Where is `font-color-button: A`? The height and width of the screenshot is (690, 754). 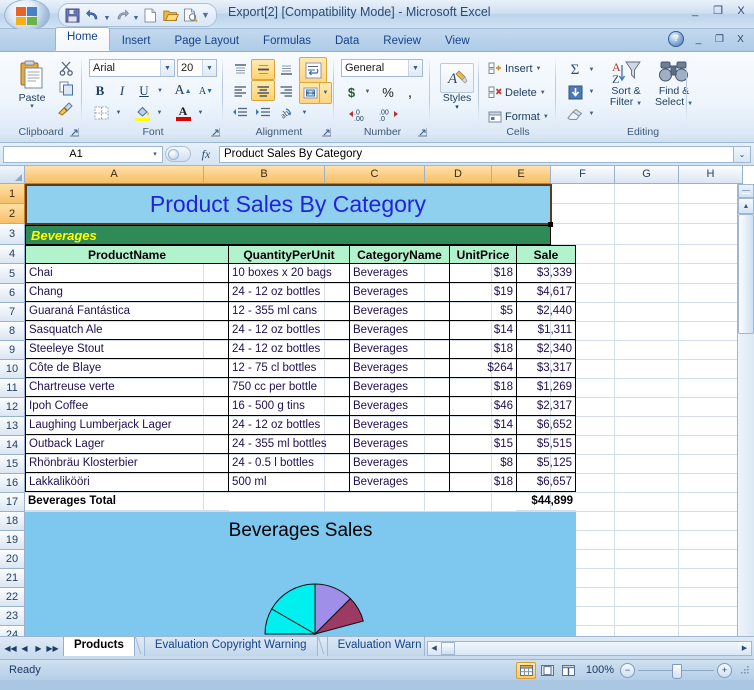
font-color-button: A is located at coordinates (183, 113).